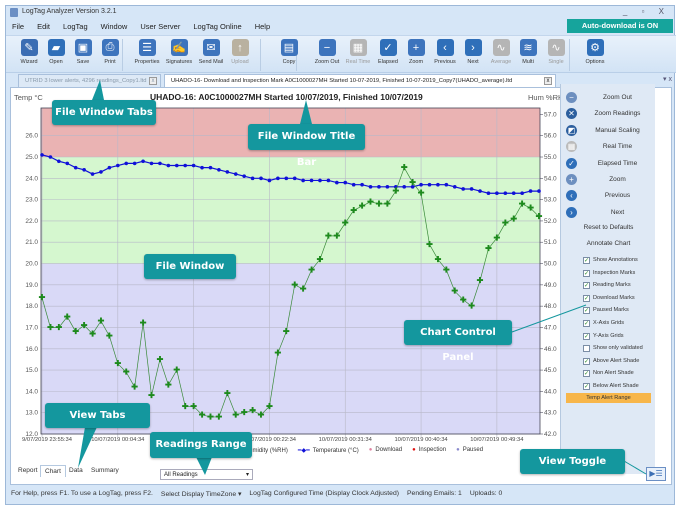 Image resolution: width=688 pixels, height=510 pixels. Describe the element at coordinates (306, 146) in the screenshot. I see `callout-file-window-title-bar: File Window Title Bar` at that location.